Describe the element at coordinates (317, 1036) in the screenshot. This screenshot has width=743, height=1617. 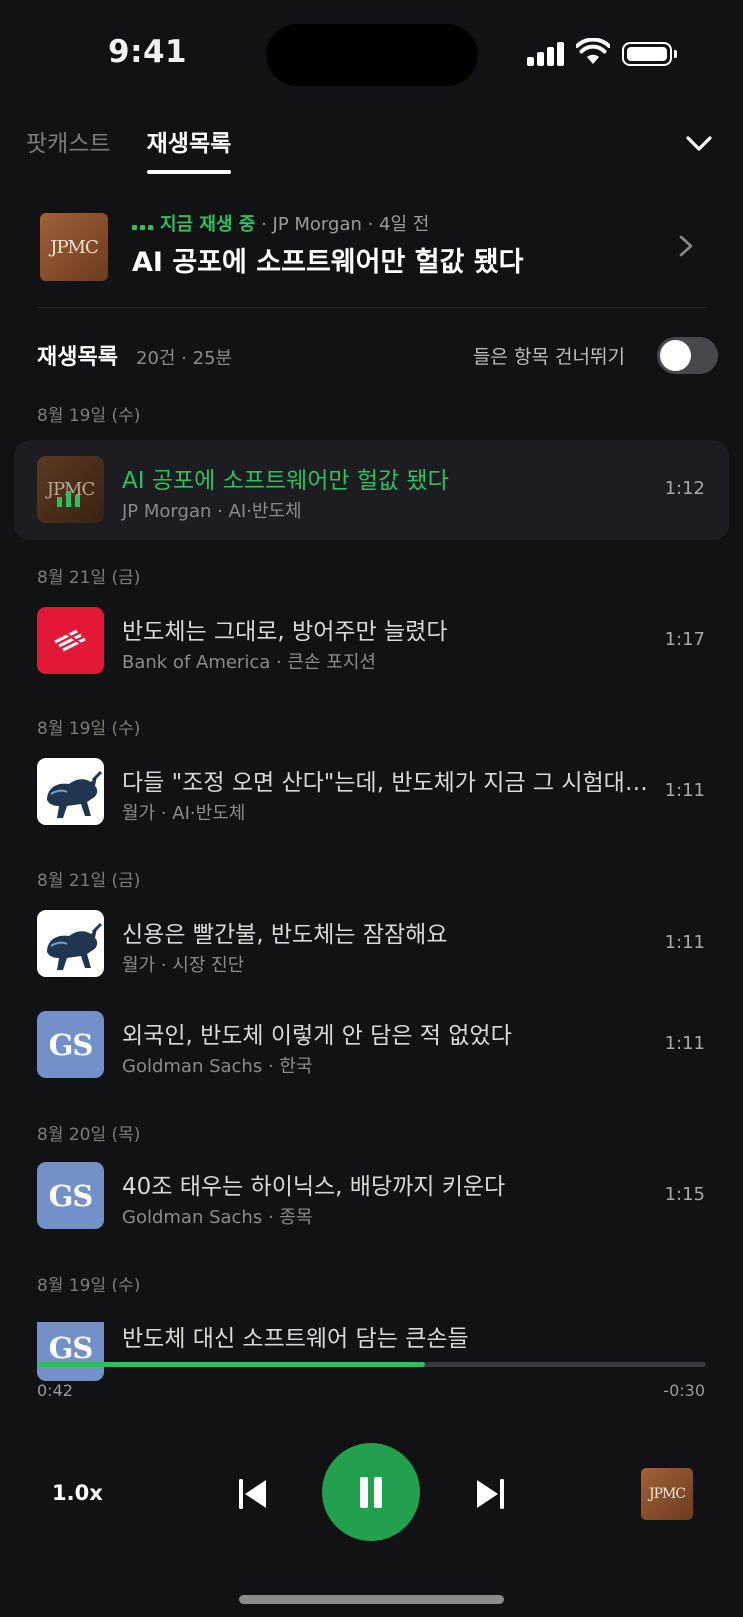
I see `episode-title: 외국인, 반도체 이렇게 안 담은 적 없었다` at that location.